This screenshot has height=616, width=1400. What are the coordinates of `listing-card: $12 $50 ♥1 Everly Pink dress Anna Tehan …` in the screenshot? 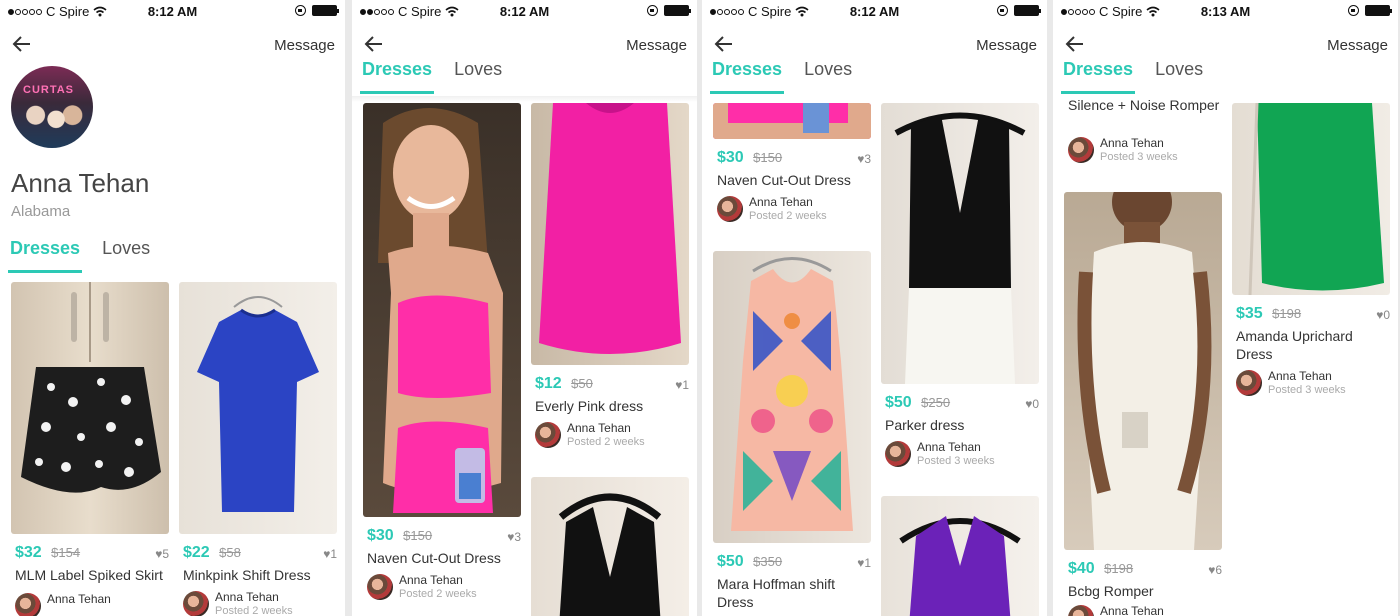 It's located at (610, 279).